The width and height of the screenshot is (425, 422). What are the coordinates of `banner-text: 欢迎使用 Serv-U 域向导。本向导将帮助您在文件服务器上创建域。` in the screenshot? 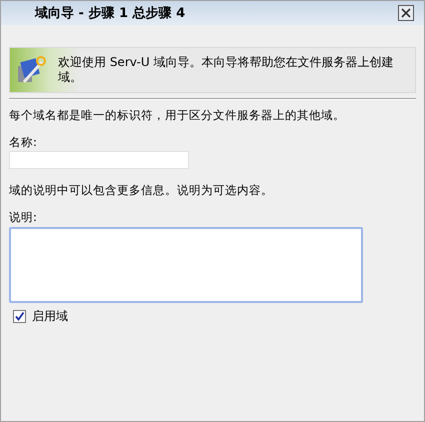 It's located at (226, 70).